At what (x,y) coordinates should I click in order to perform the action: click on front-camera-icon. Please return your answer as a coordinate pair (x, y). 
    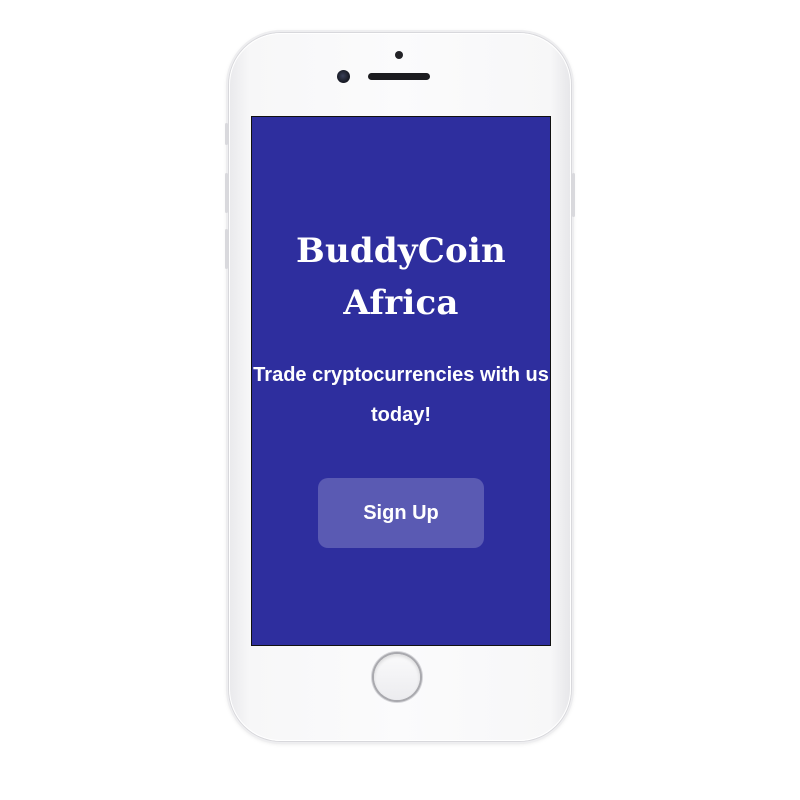
    Looking at the image, I should click on (343, 76).